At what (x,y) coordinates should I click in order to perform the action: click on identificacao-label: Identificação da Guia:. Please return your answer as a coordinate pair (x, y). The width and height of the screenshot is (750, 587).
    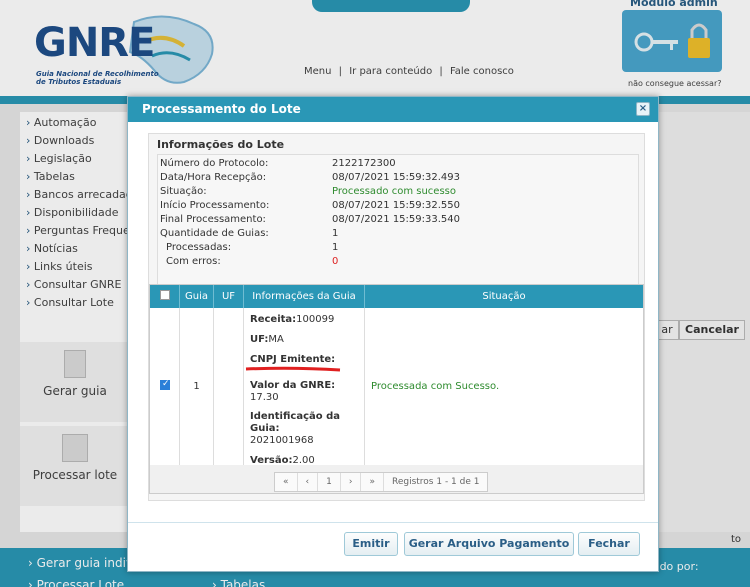
    Looking at the image, I should click on (295, 422).